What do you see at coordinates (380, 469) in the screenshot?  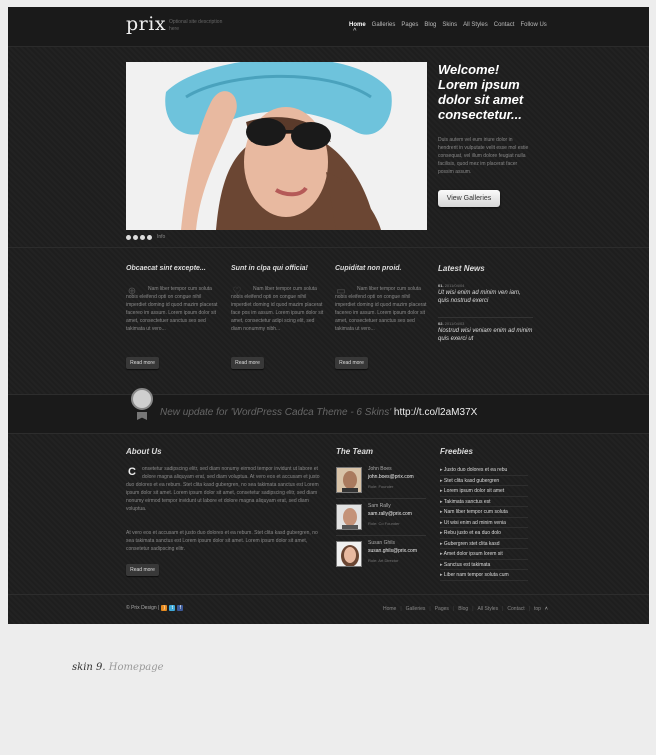 I see `member-name: John Boes` at bounding box center [380, 469].